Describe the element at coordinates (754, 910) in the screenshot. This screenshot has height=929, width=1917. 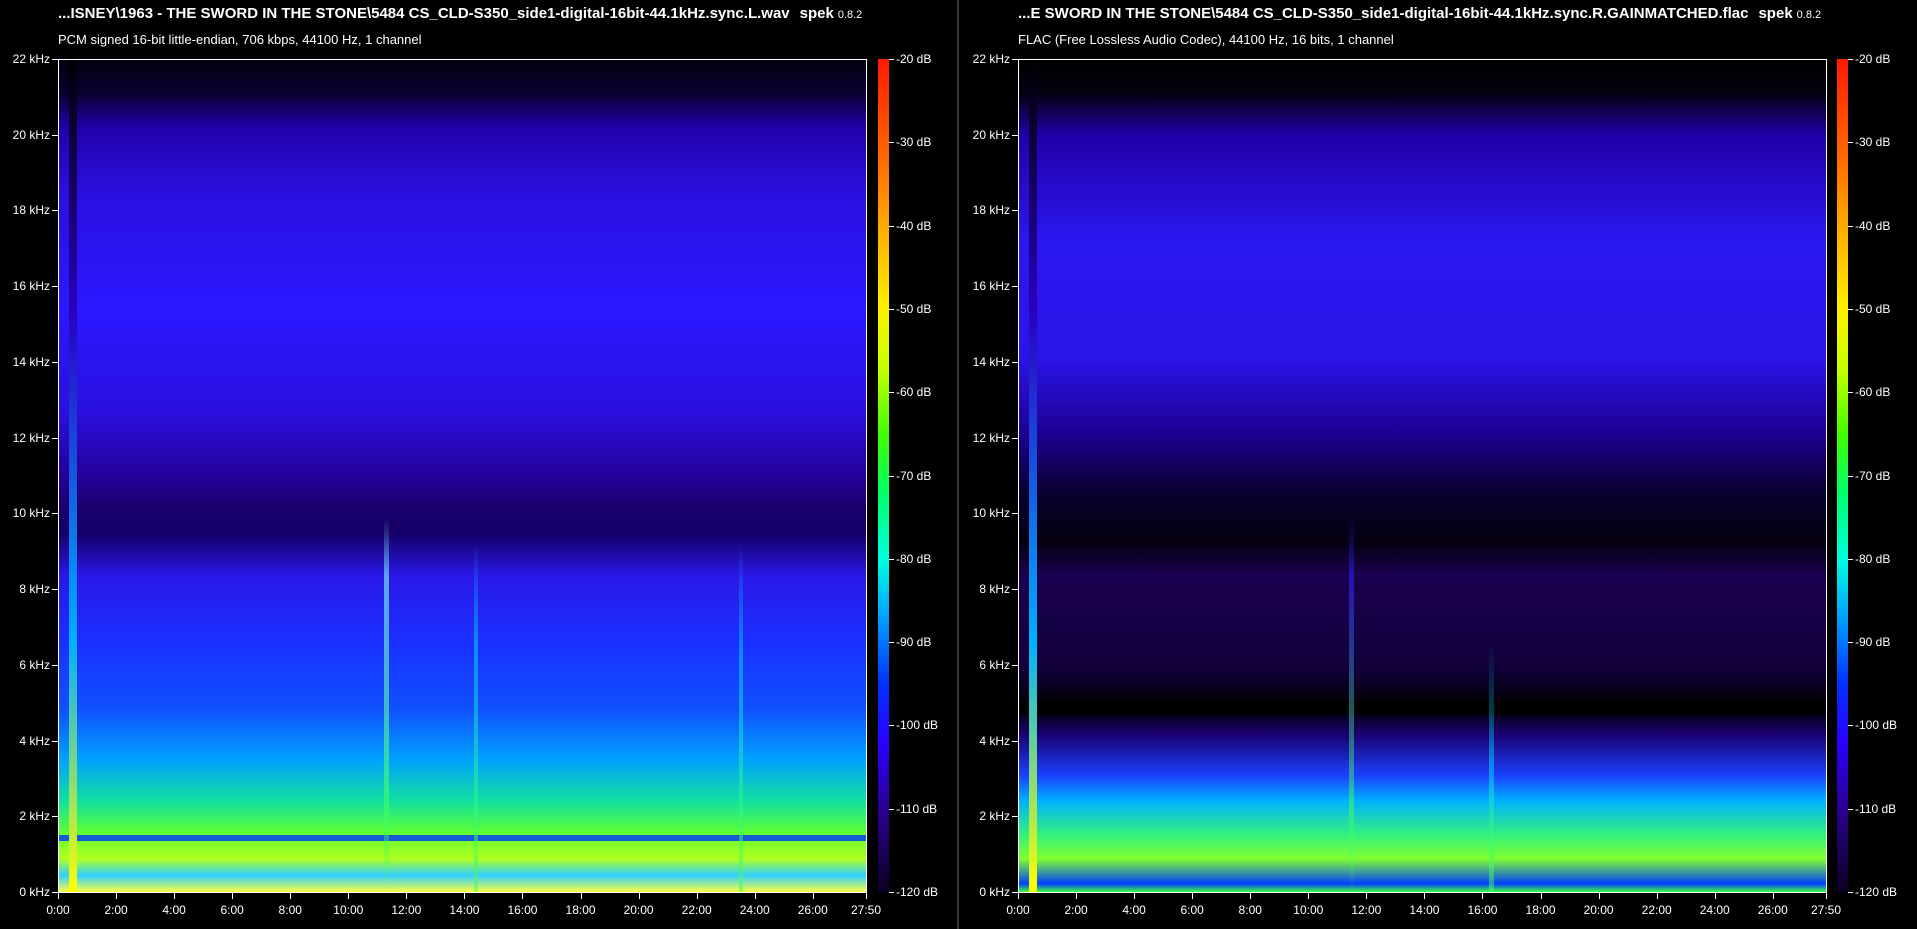
I see `x-axis-label: 24:00` at that location.